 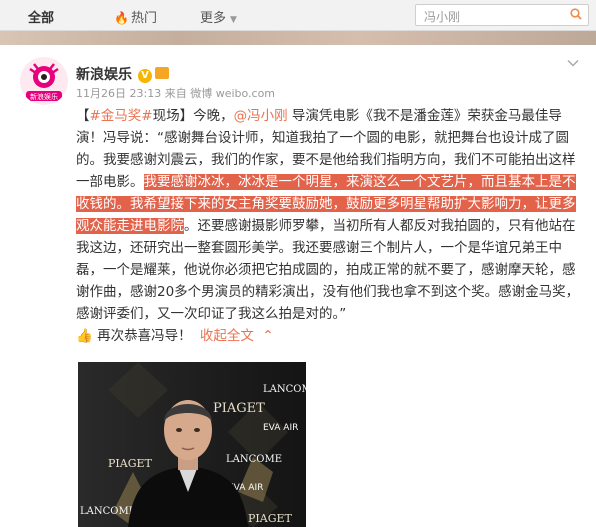 What do you see at coordinates (442, 17) in the screenshot?
I see `search-input-value: 冯小刚` at bounding box center [442, 17].